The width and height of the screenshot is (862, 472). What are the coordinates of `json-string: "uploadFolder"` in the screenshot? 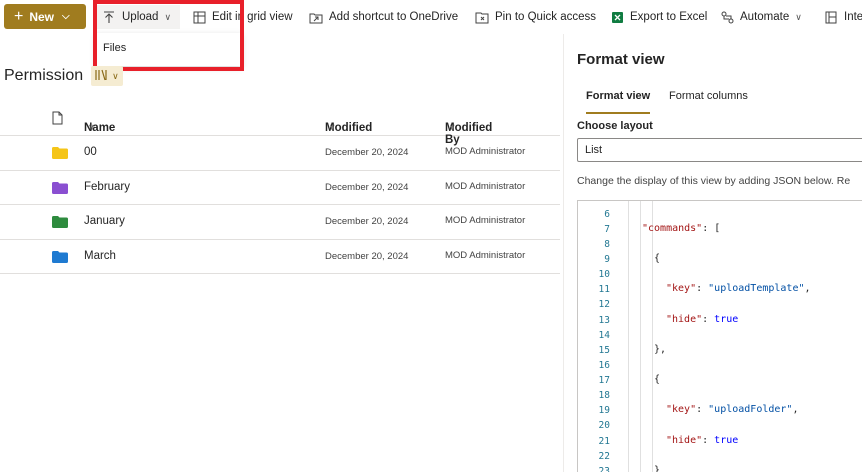 It's located at (750, 409).